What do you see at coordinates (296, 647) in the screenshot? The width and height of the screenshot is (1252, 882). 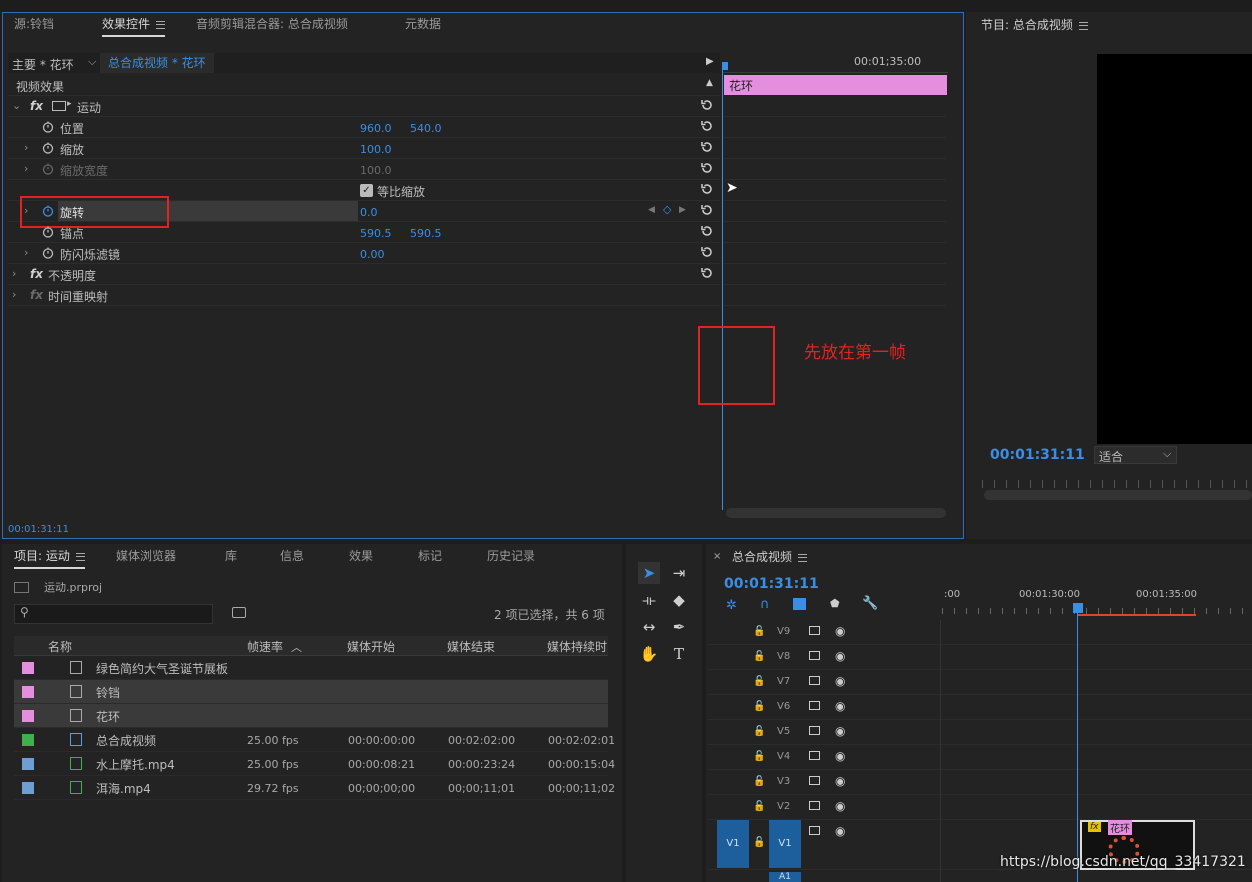 I see `sort-asc-icon: ︿` at bounding box center [296, 647].